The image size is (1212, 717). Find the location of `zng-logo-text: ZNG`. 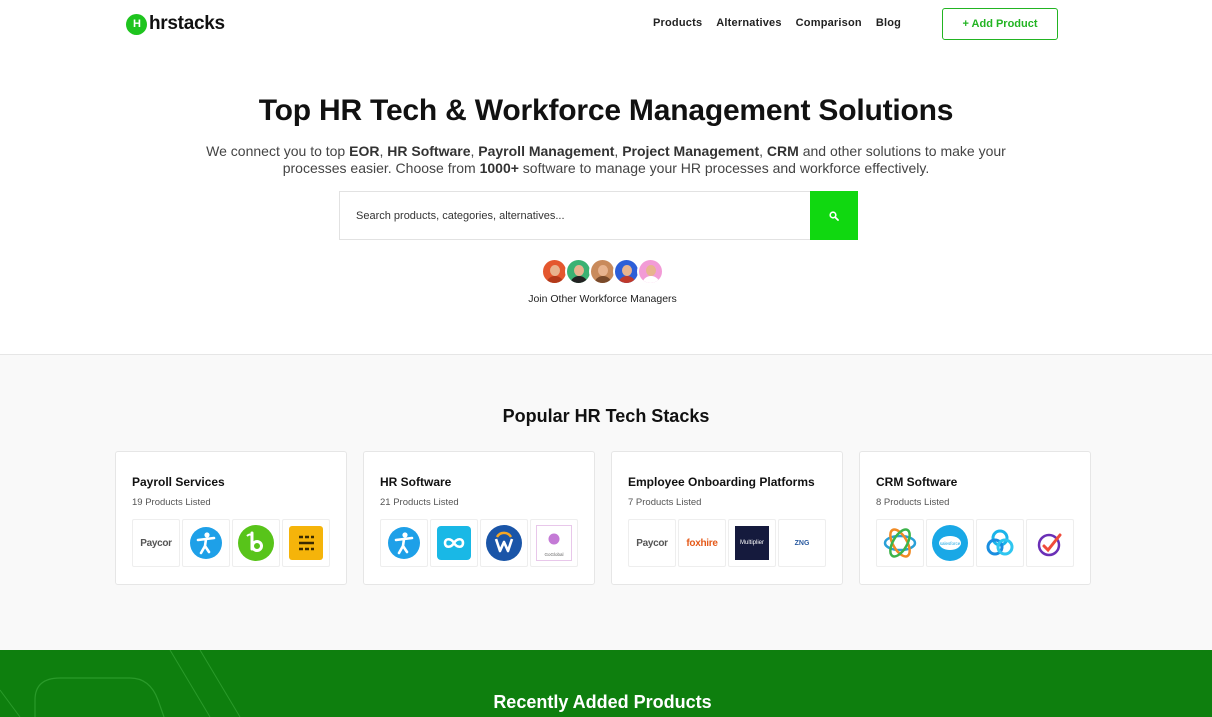

zng-logo-text: ZNG is located at coordinates (802, 543).